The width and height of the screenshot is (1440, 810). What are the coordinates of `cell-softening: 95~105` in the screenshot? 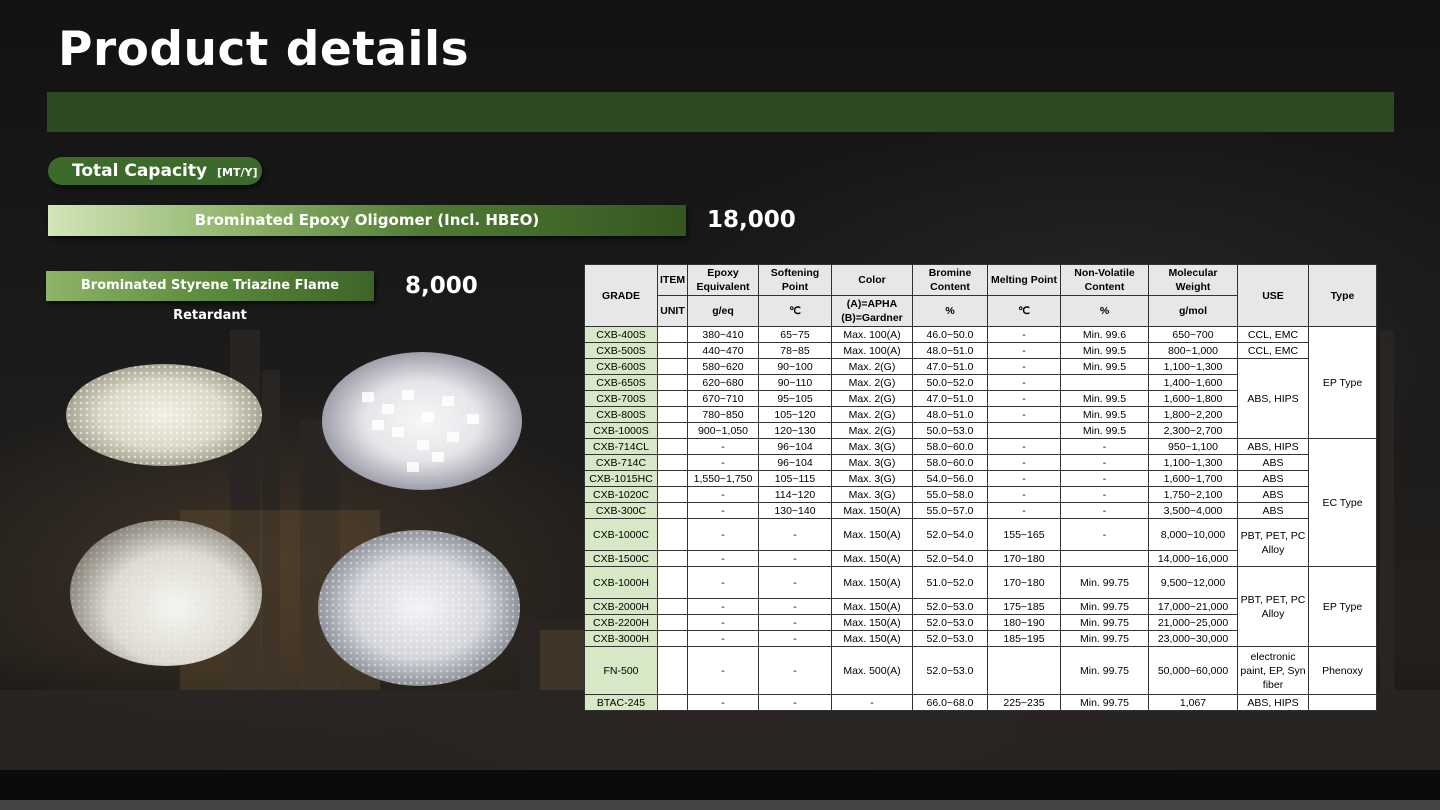 It's located at (795, 398).